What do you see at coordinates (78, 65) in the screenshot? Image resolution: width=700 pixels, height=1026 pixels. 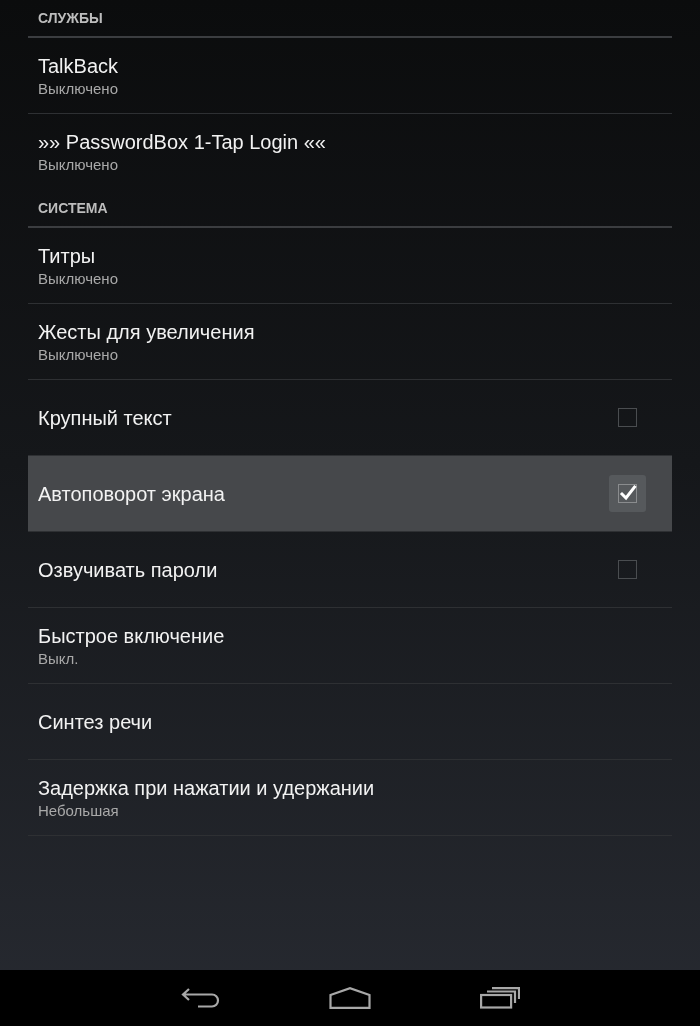 I see `item-title: TalkBack` at bounding box center [78, 65].